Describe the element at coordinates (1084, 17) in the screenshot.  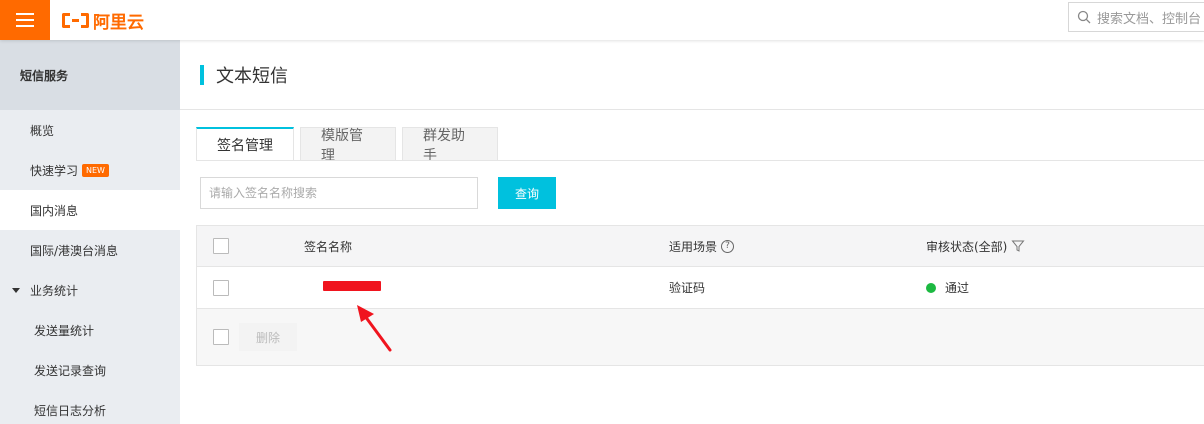
I see `search-icon` at that location.